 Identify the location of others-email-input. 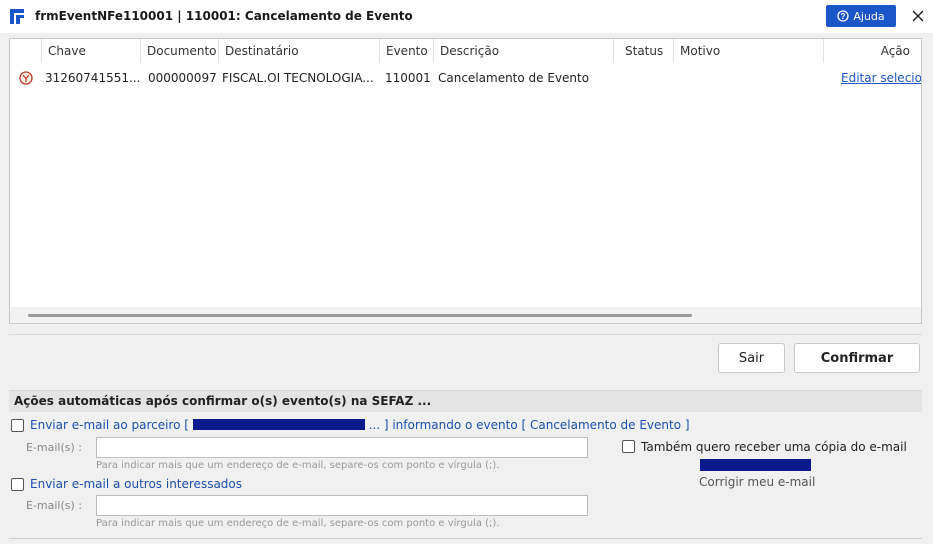
(342, 505).